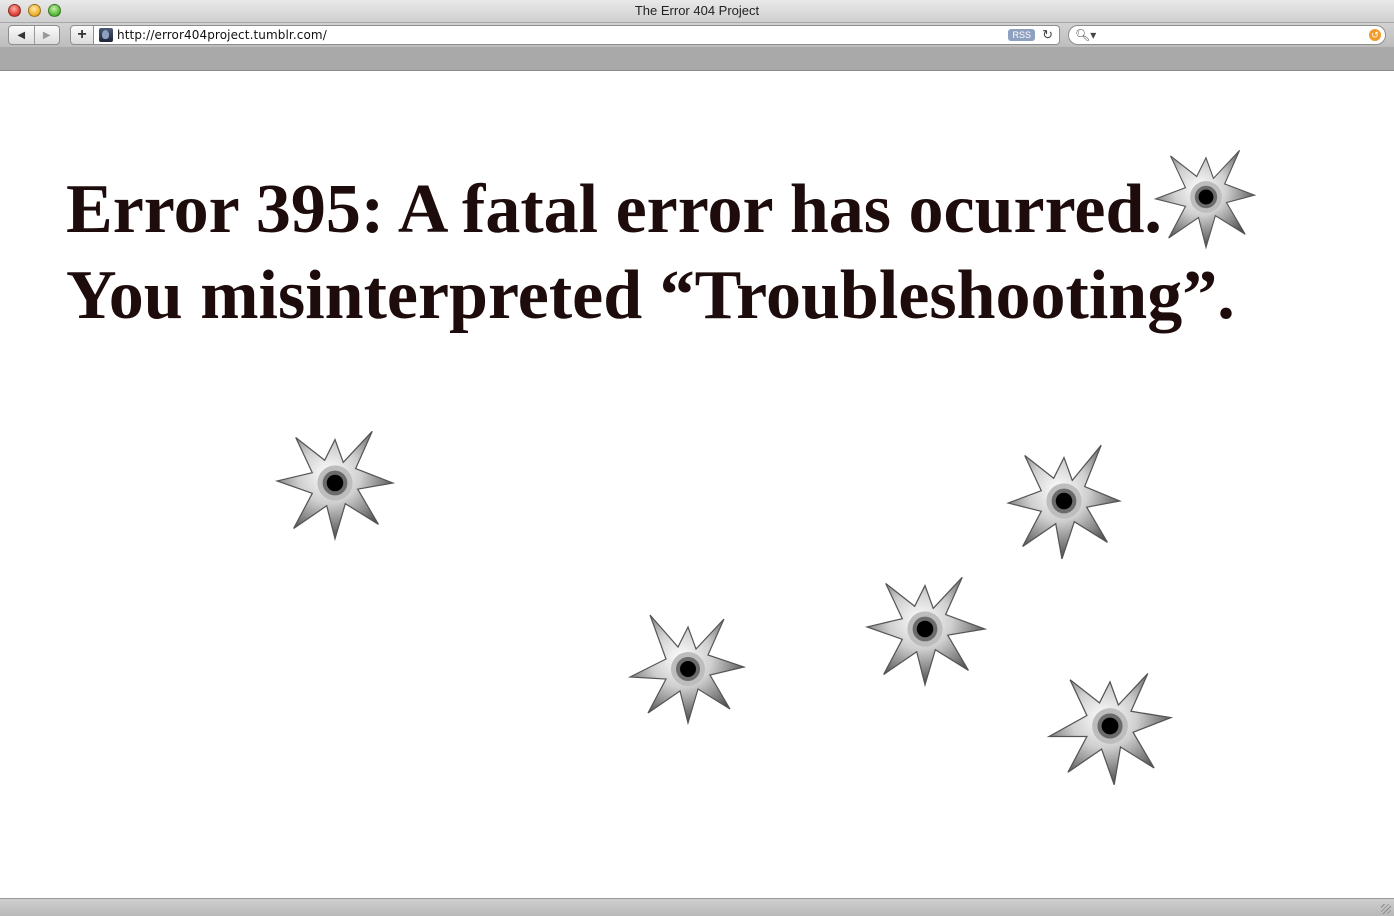 The image size is (1394, 916). I want to click on resize-grip-icon, so click(1386, 909).